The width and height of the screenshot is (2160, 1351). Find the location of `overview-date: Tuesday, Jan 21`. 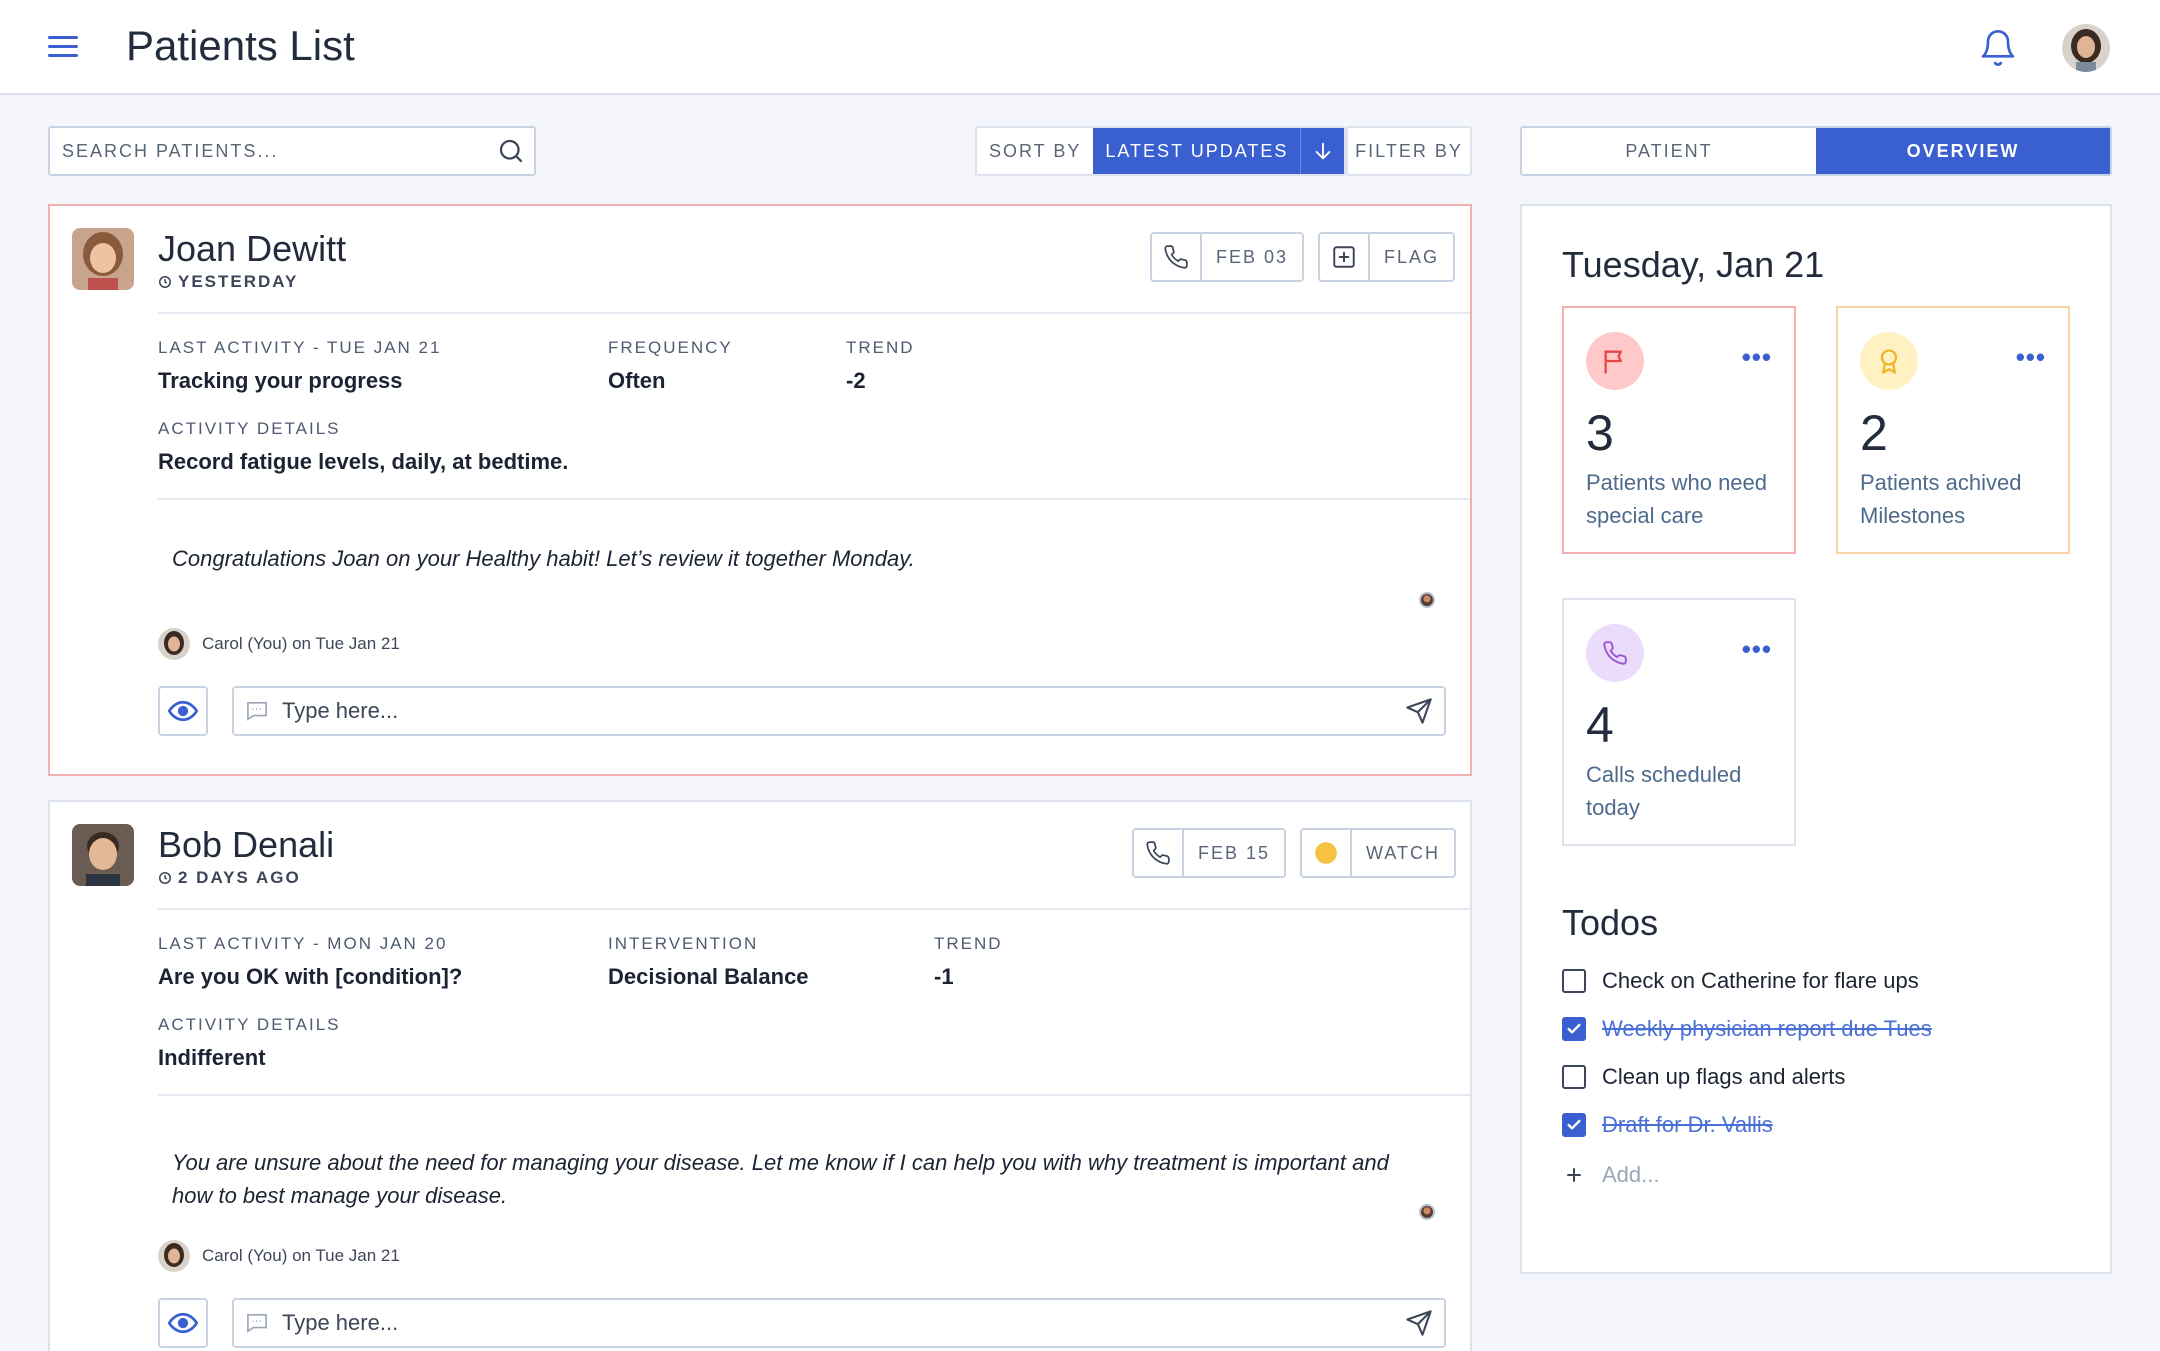

overview-date: Tuesday, Jan 21 is located at coordinates (1693, 264).